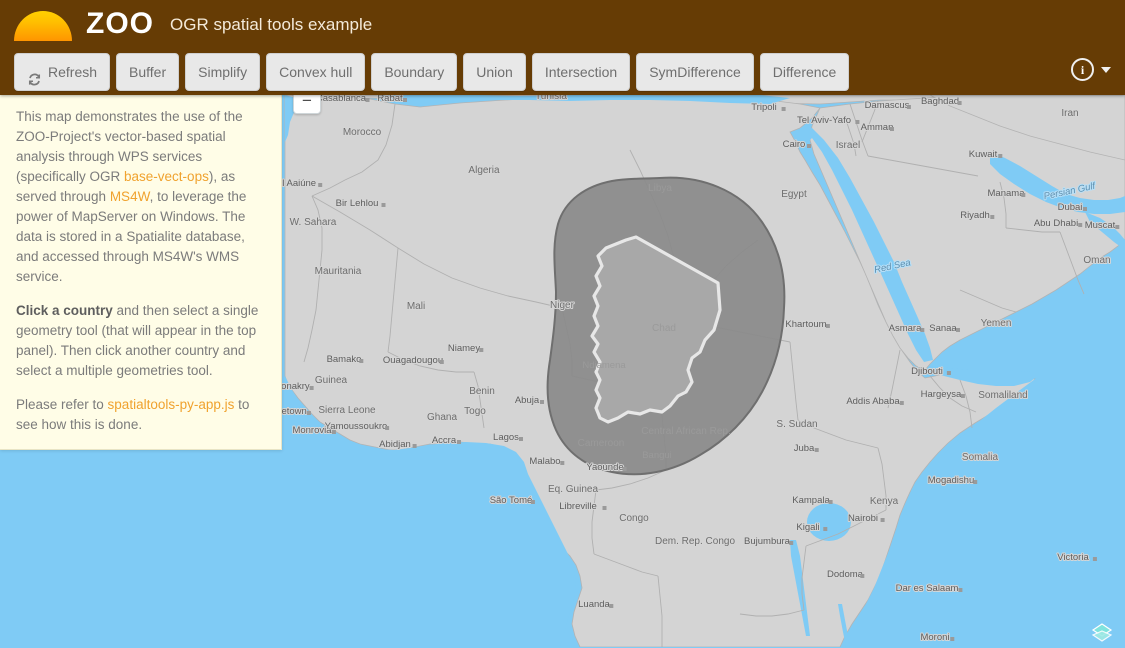  I want to click on refresh-button: Refresh, so click(62, 72).